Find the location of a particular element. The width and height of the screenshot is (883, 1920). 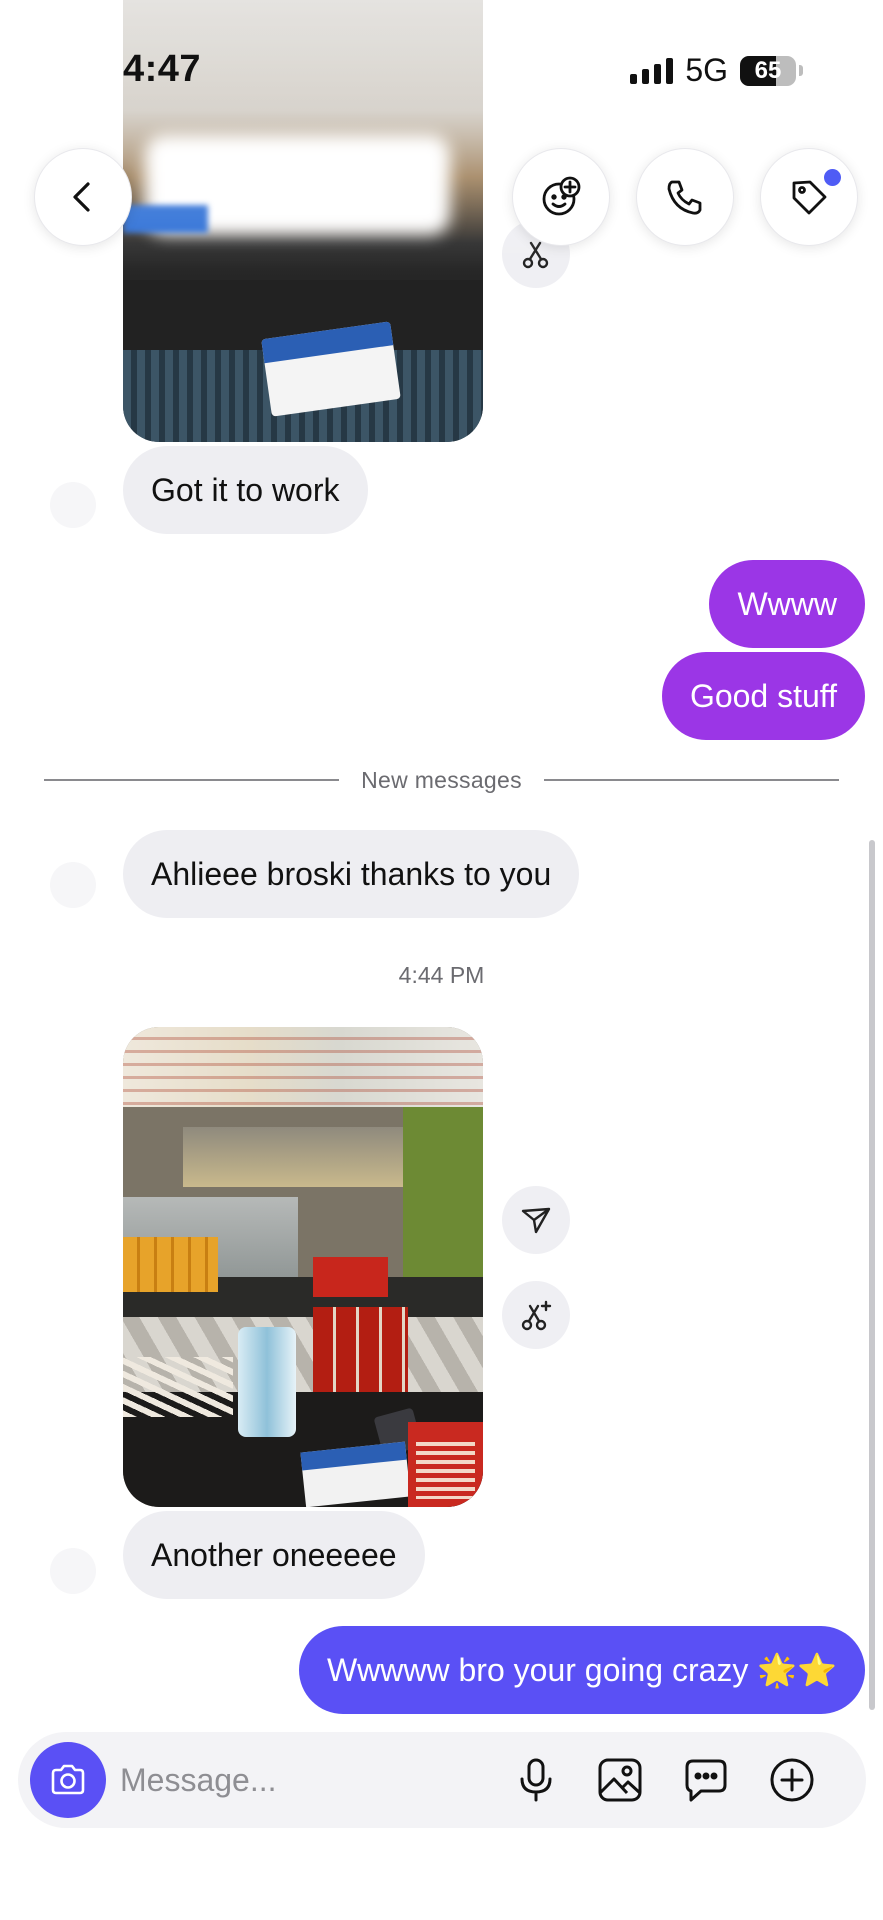

microphone-button is located at coordinates (536, 1780).